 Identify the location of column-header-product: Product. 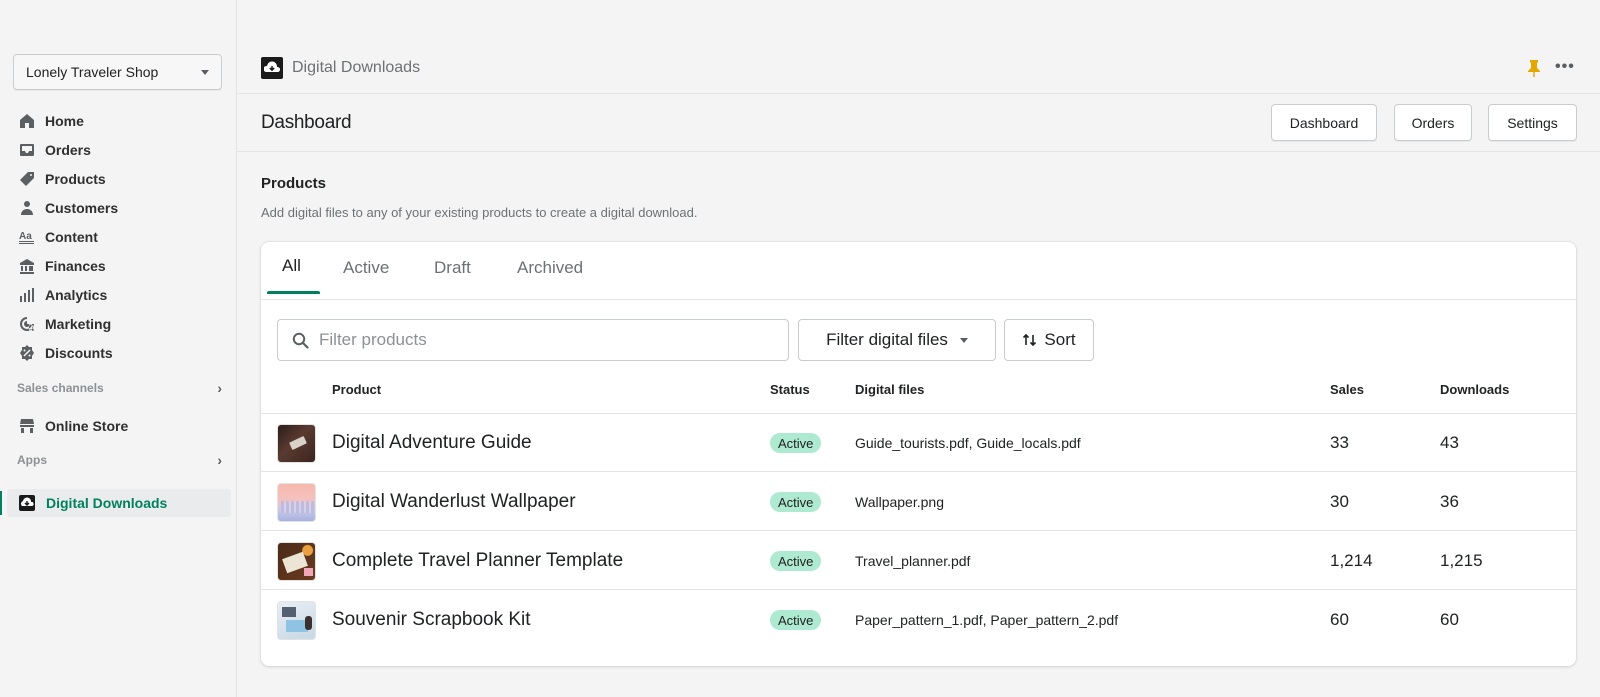
(356, 389).